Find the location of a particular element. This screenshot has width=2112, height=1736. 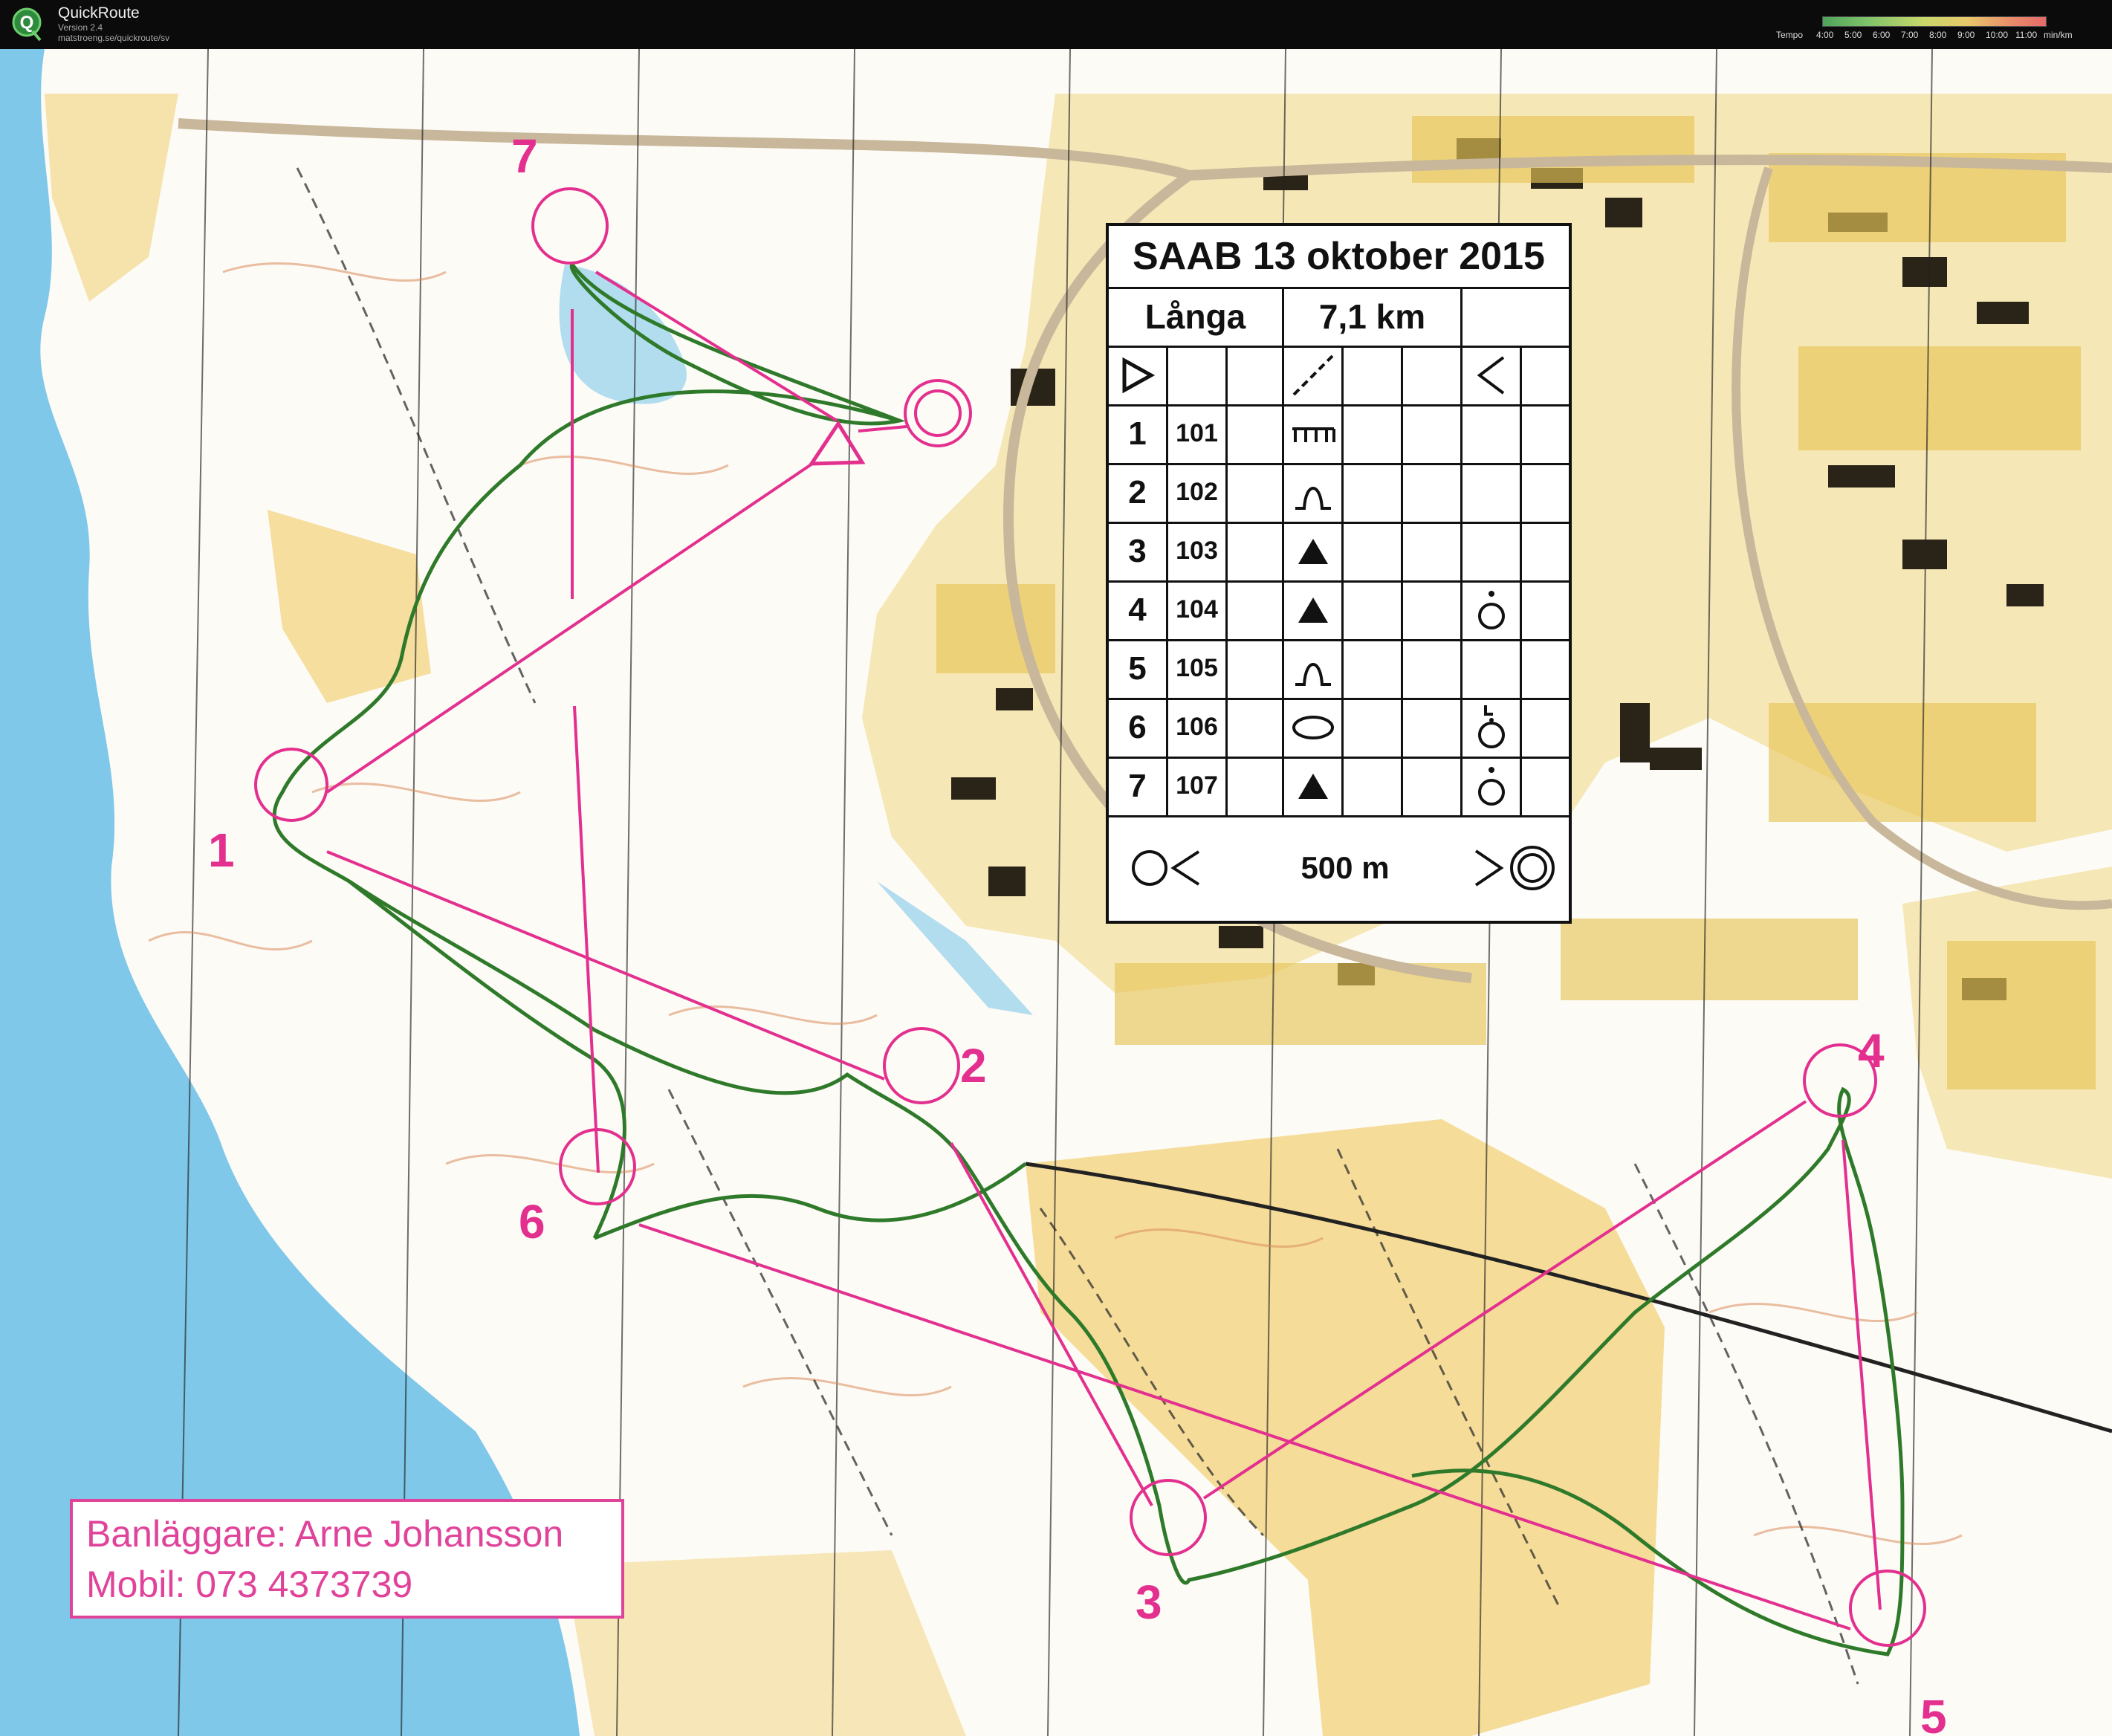

finish-circle-icon is located at coordinates (1515, 868).